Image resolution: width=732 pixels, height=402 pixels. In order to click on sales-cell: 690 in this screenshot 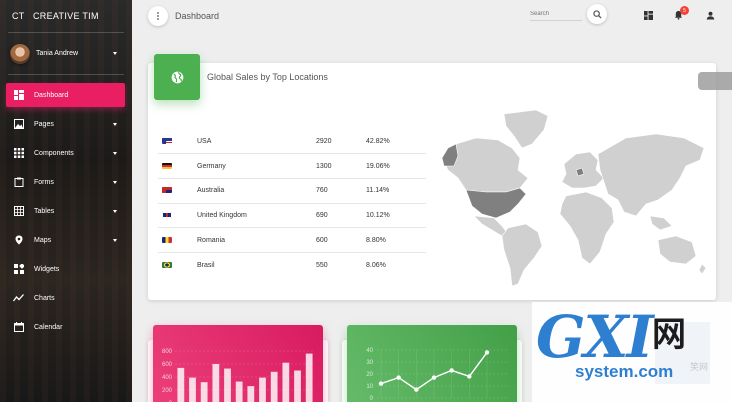, I will do `click(341, 216)`.